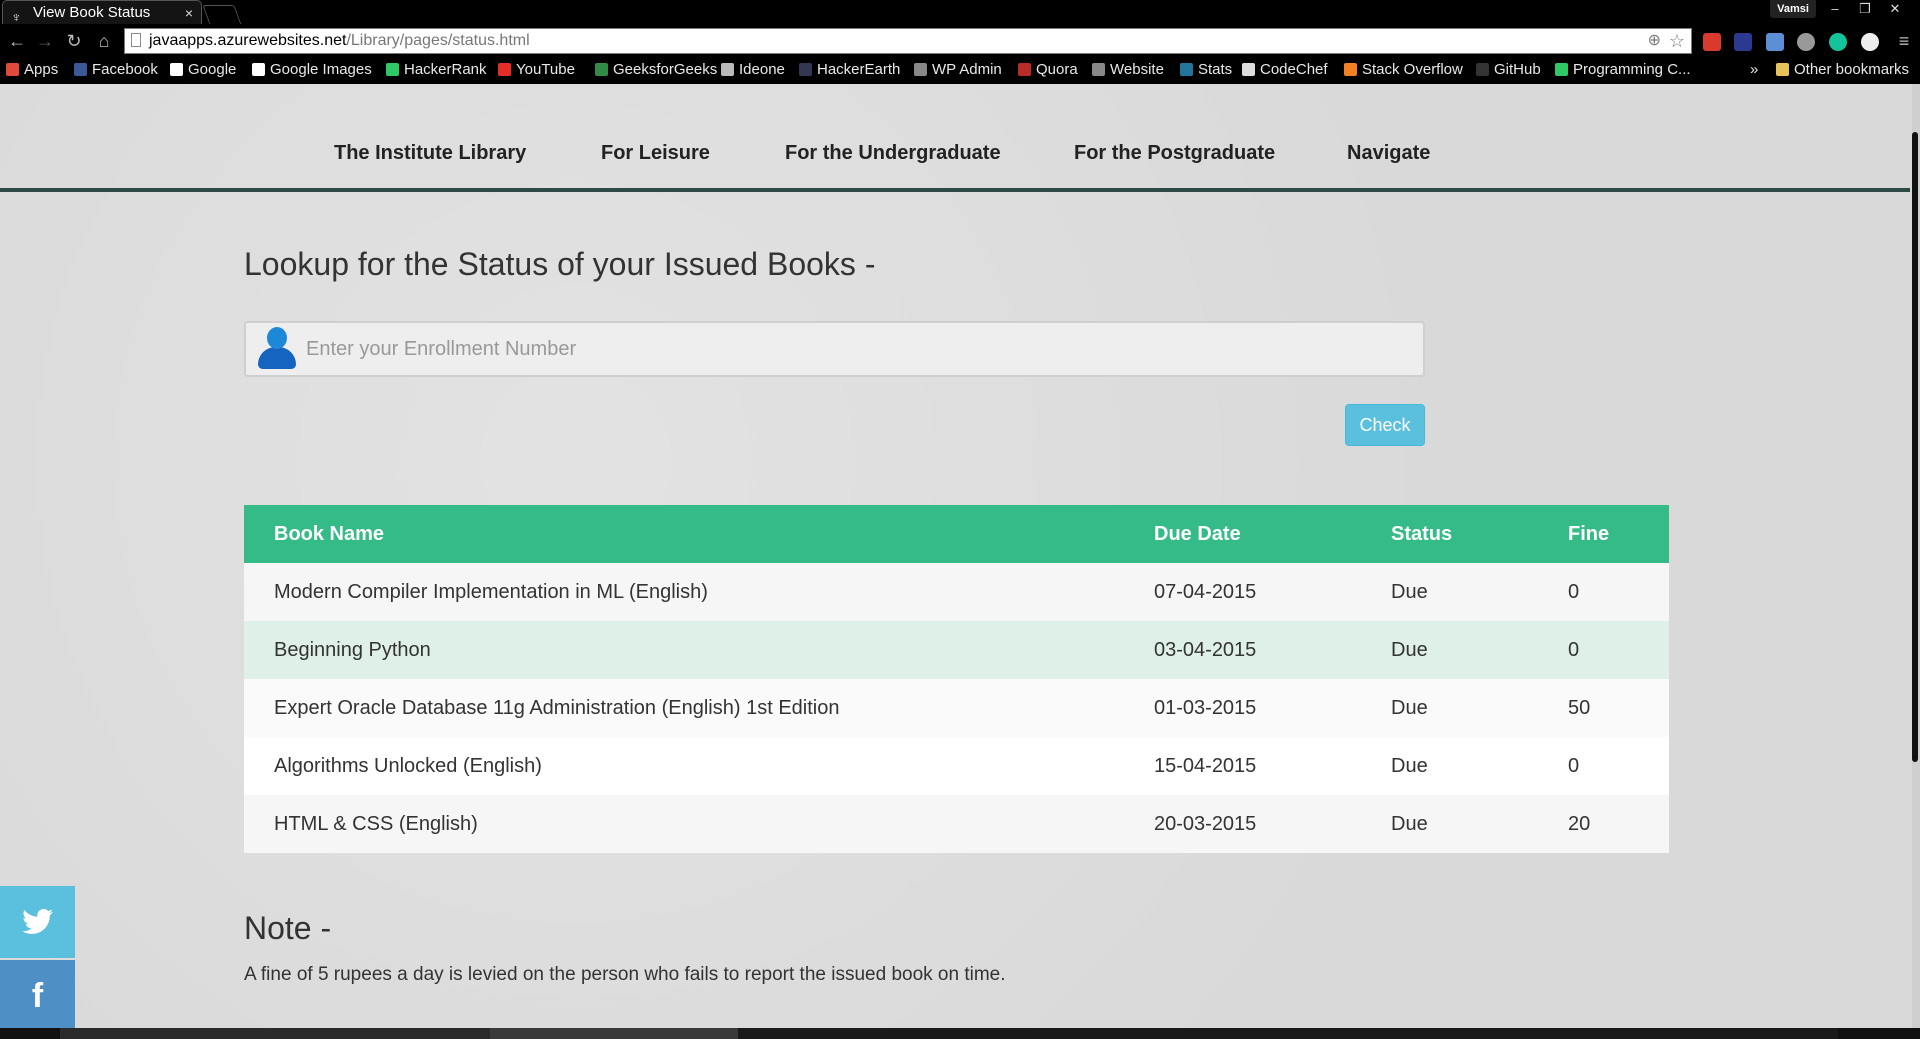 The height and width of the screenshot is (1039, 1920). I want to click on bookmark-item: Google, so click(203, 71).